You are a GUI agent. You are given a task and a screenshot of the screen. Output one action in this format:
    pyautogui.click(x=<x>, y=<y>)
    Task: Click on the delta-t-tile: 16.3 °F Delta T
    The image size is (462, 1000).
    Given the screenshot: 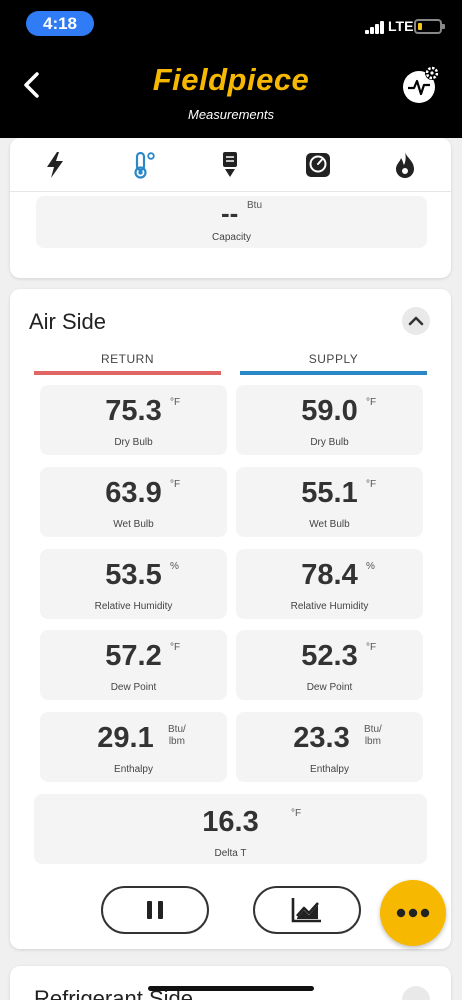 What is the action you would take?
    pyautogui.click(x=230, y=829)
    